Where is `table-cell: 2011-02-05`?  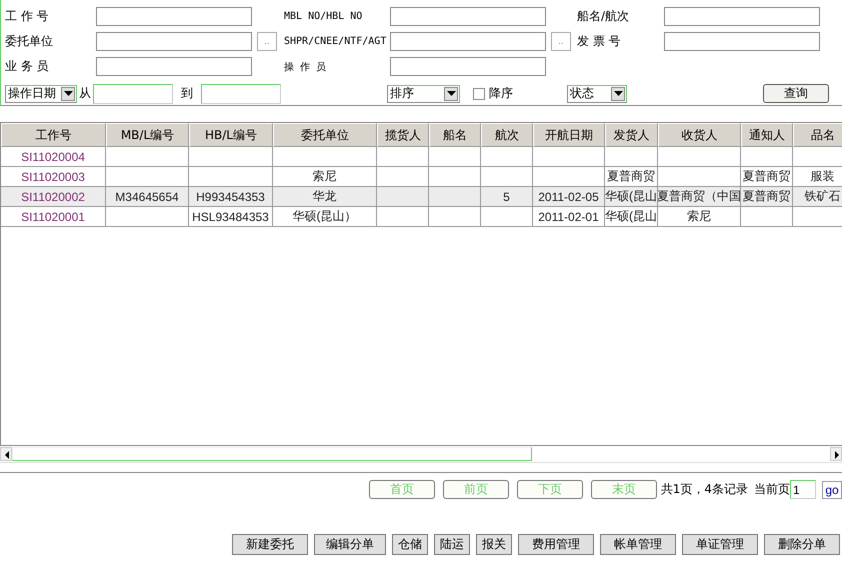
table-cell: 2011-02-05 is located at coordinates (568, 197).